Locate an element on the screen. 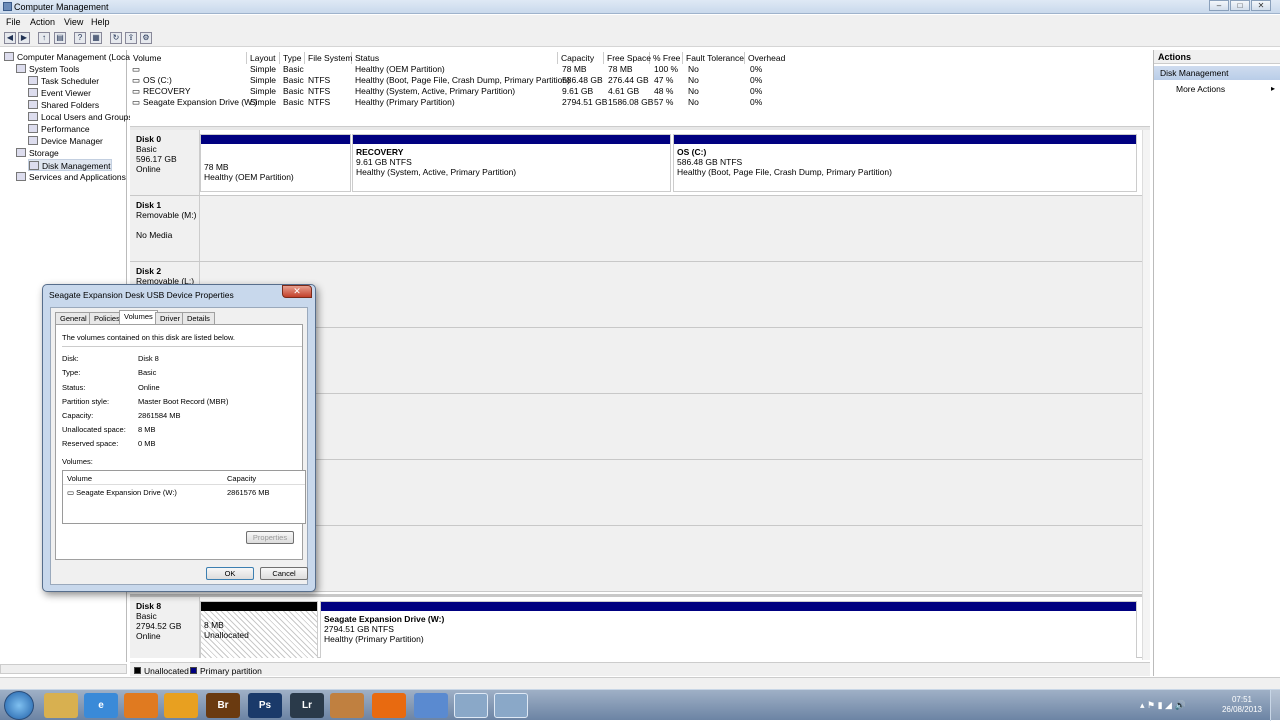  disk-row-1: Disk 1 Removable (M:) No Media is located at coordinates (636, 229).